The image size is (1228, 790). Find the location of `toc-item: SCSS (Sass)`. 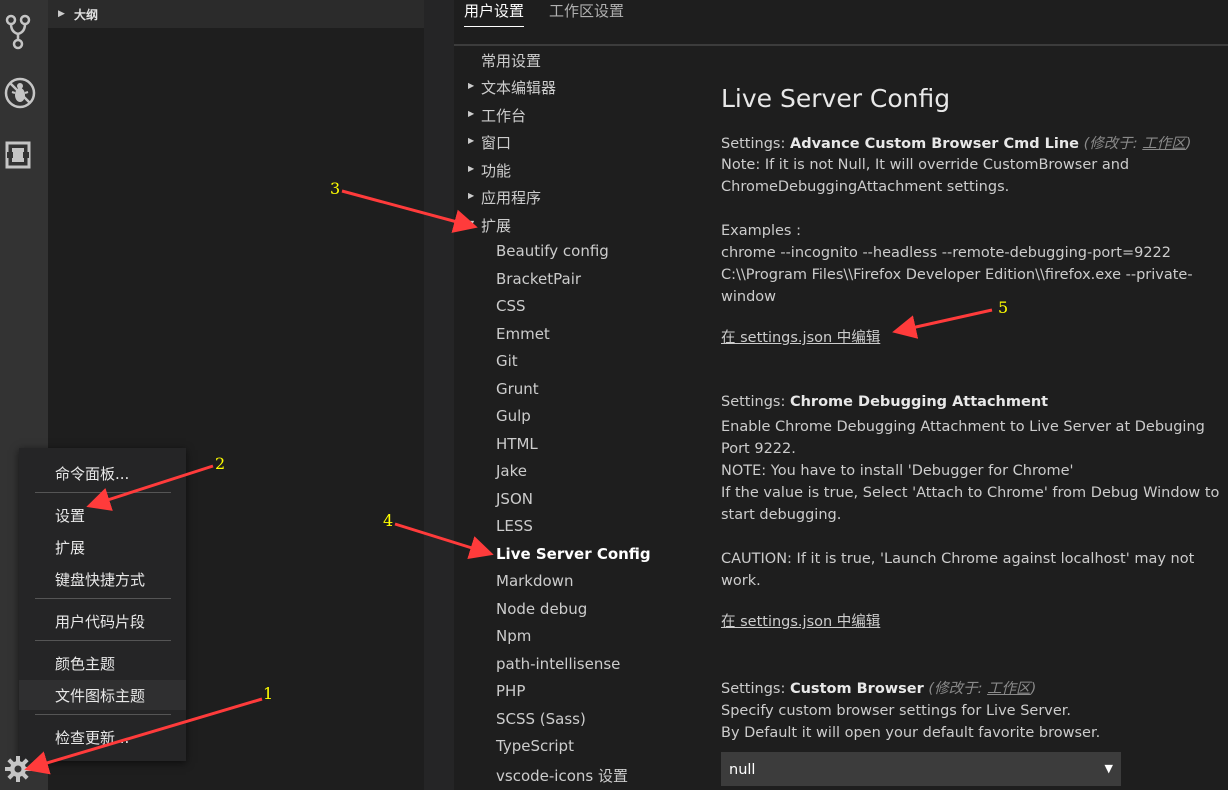

toc-item: SCSS (Sass) is located at coordinates (541, 719).